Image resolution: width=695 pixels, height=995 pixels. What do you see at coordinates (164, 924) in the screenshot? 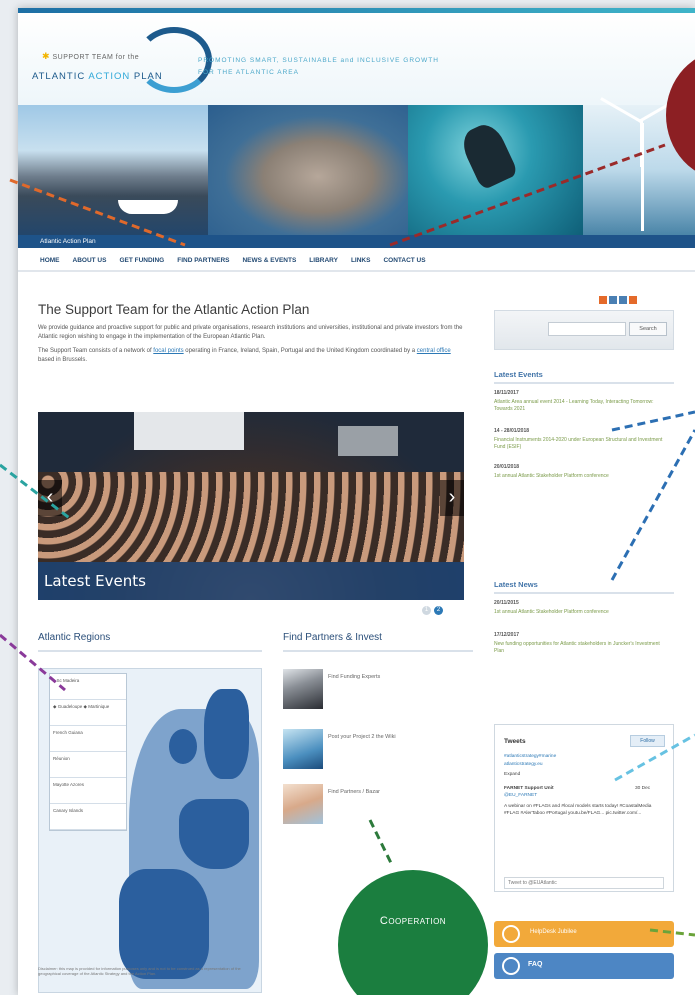
I see `map-iberia` at bounding box center [164, 924].